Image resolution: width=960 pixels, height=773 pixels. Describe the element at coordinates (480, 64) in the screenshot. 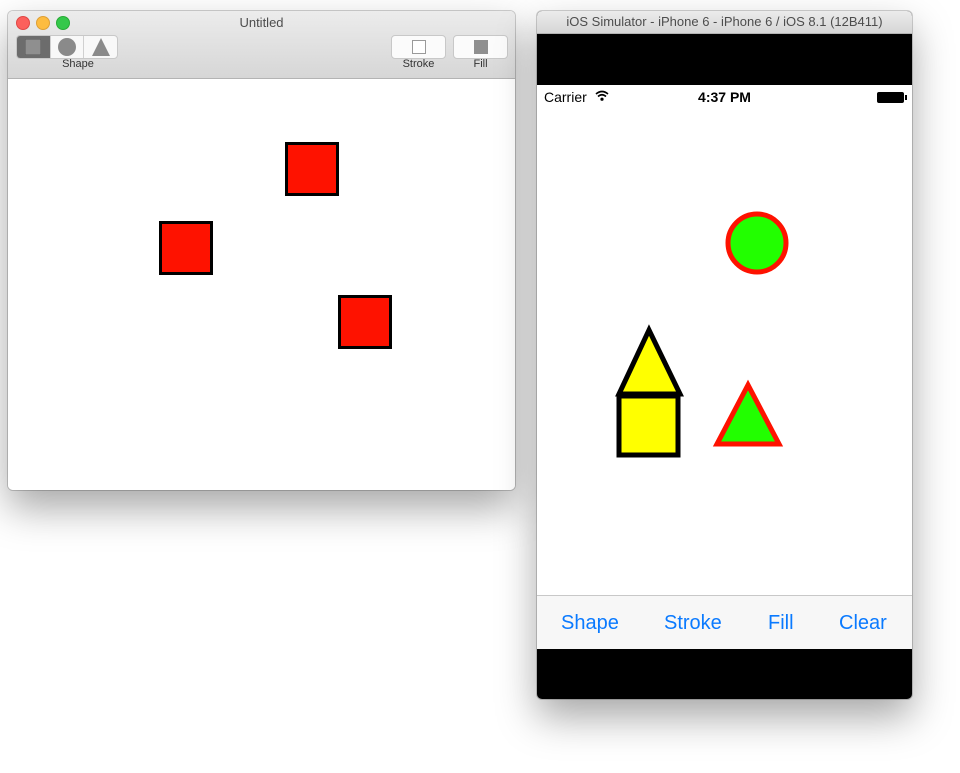

I see `fill-label: Fill` at that location.